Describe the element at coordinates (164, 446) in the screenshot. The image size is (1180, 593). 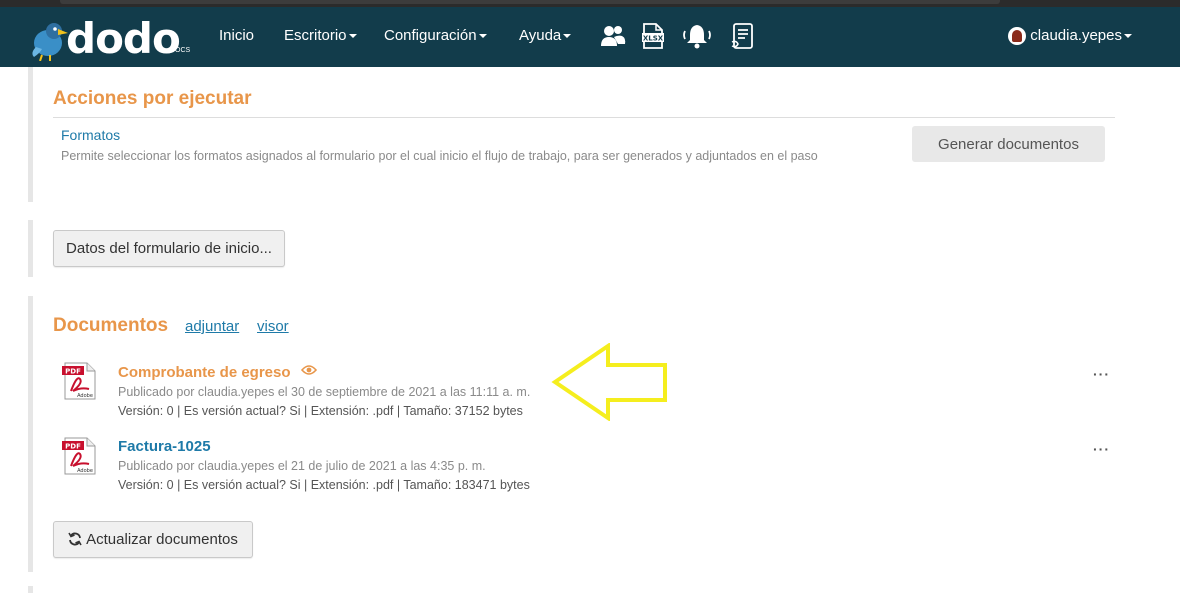
I see `document-title-link: Factura-1025` at that location.